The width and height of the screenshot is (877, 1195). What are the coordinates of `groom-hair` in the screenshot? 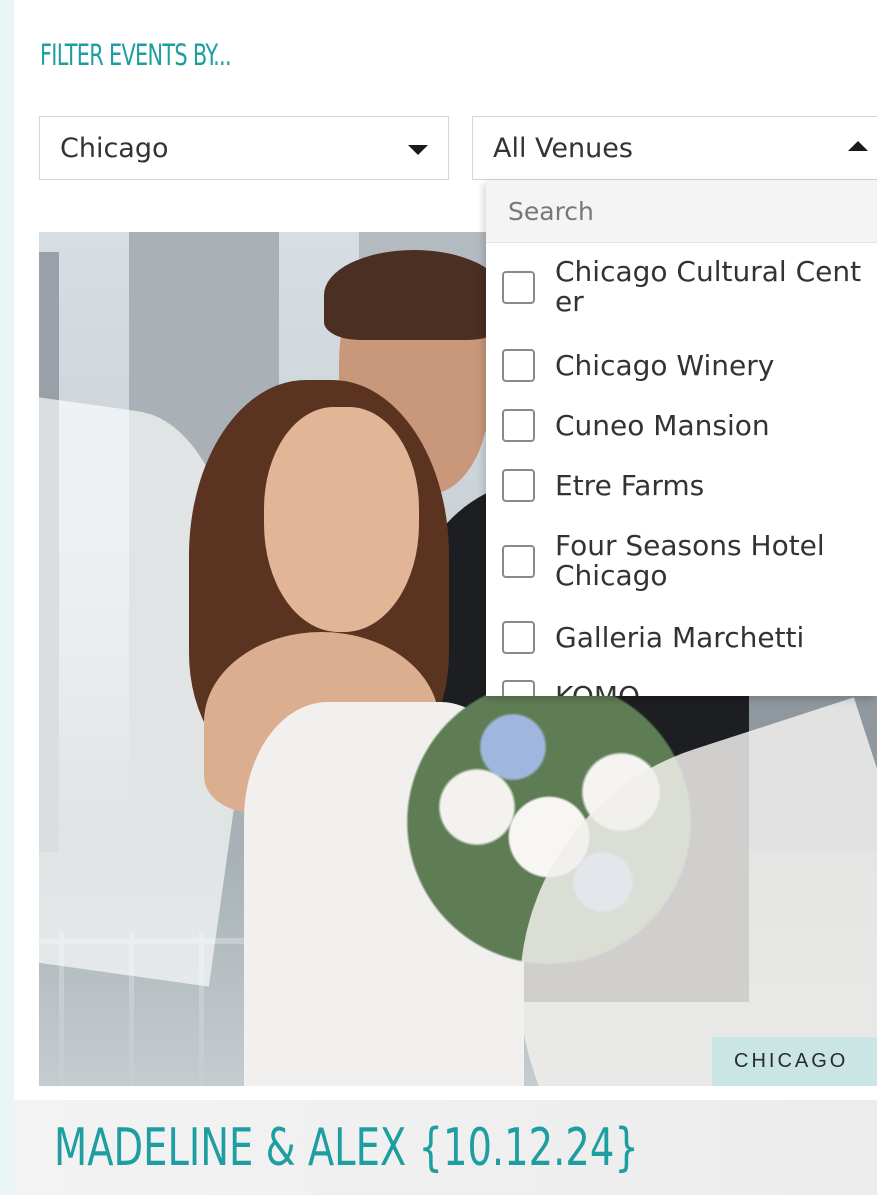 It's located at (414, 295).